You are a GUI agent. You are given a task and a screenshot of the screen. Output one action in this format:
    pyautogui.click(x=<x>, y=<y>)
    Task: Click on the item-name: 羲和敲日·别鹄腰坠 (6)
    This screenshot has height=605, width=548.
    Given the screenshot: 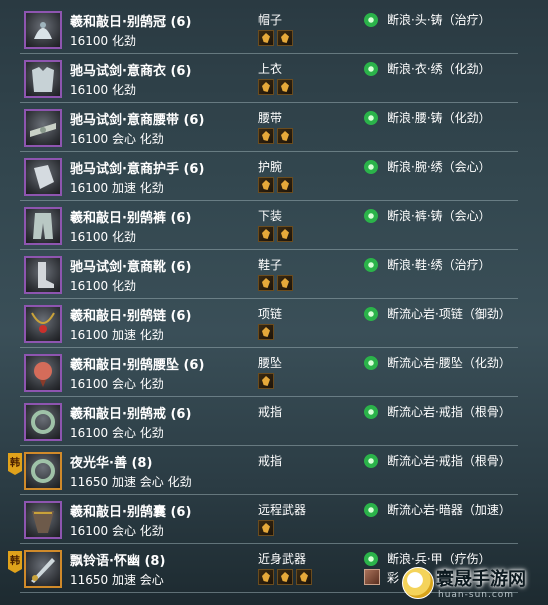 What is the action you would take?
    pyautogui.click(x=137, y=363)
    